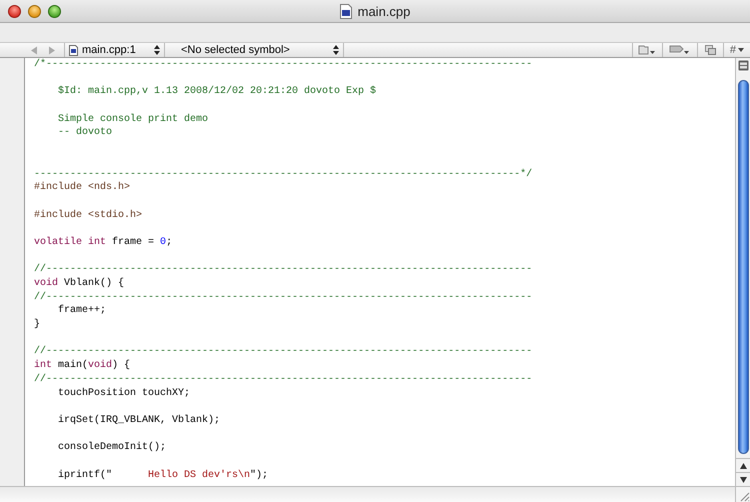  I want to click on dropdown-caret-icon, so click(741, 50).